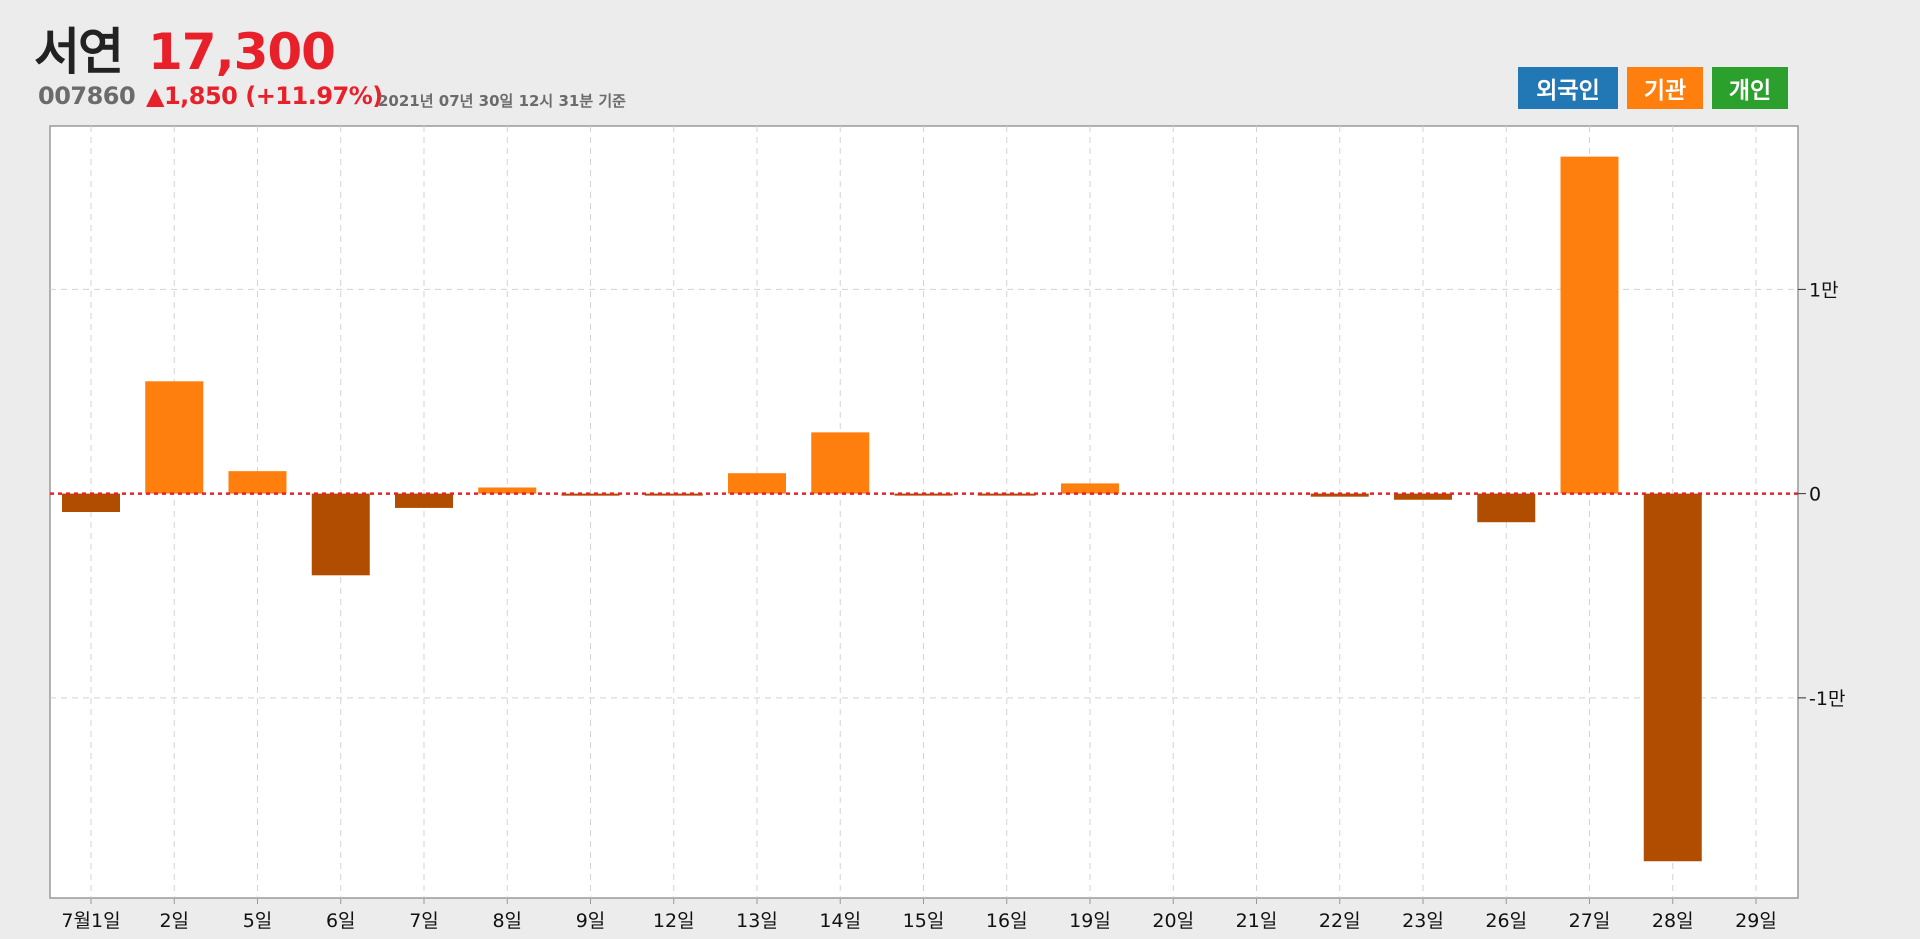  Describe the element at coordinates (840, 921) in the screenshot. I see `x-tick-label: 14일` at that location.